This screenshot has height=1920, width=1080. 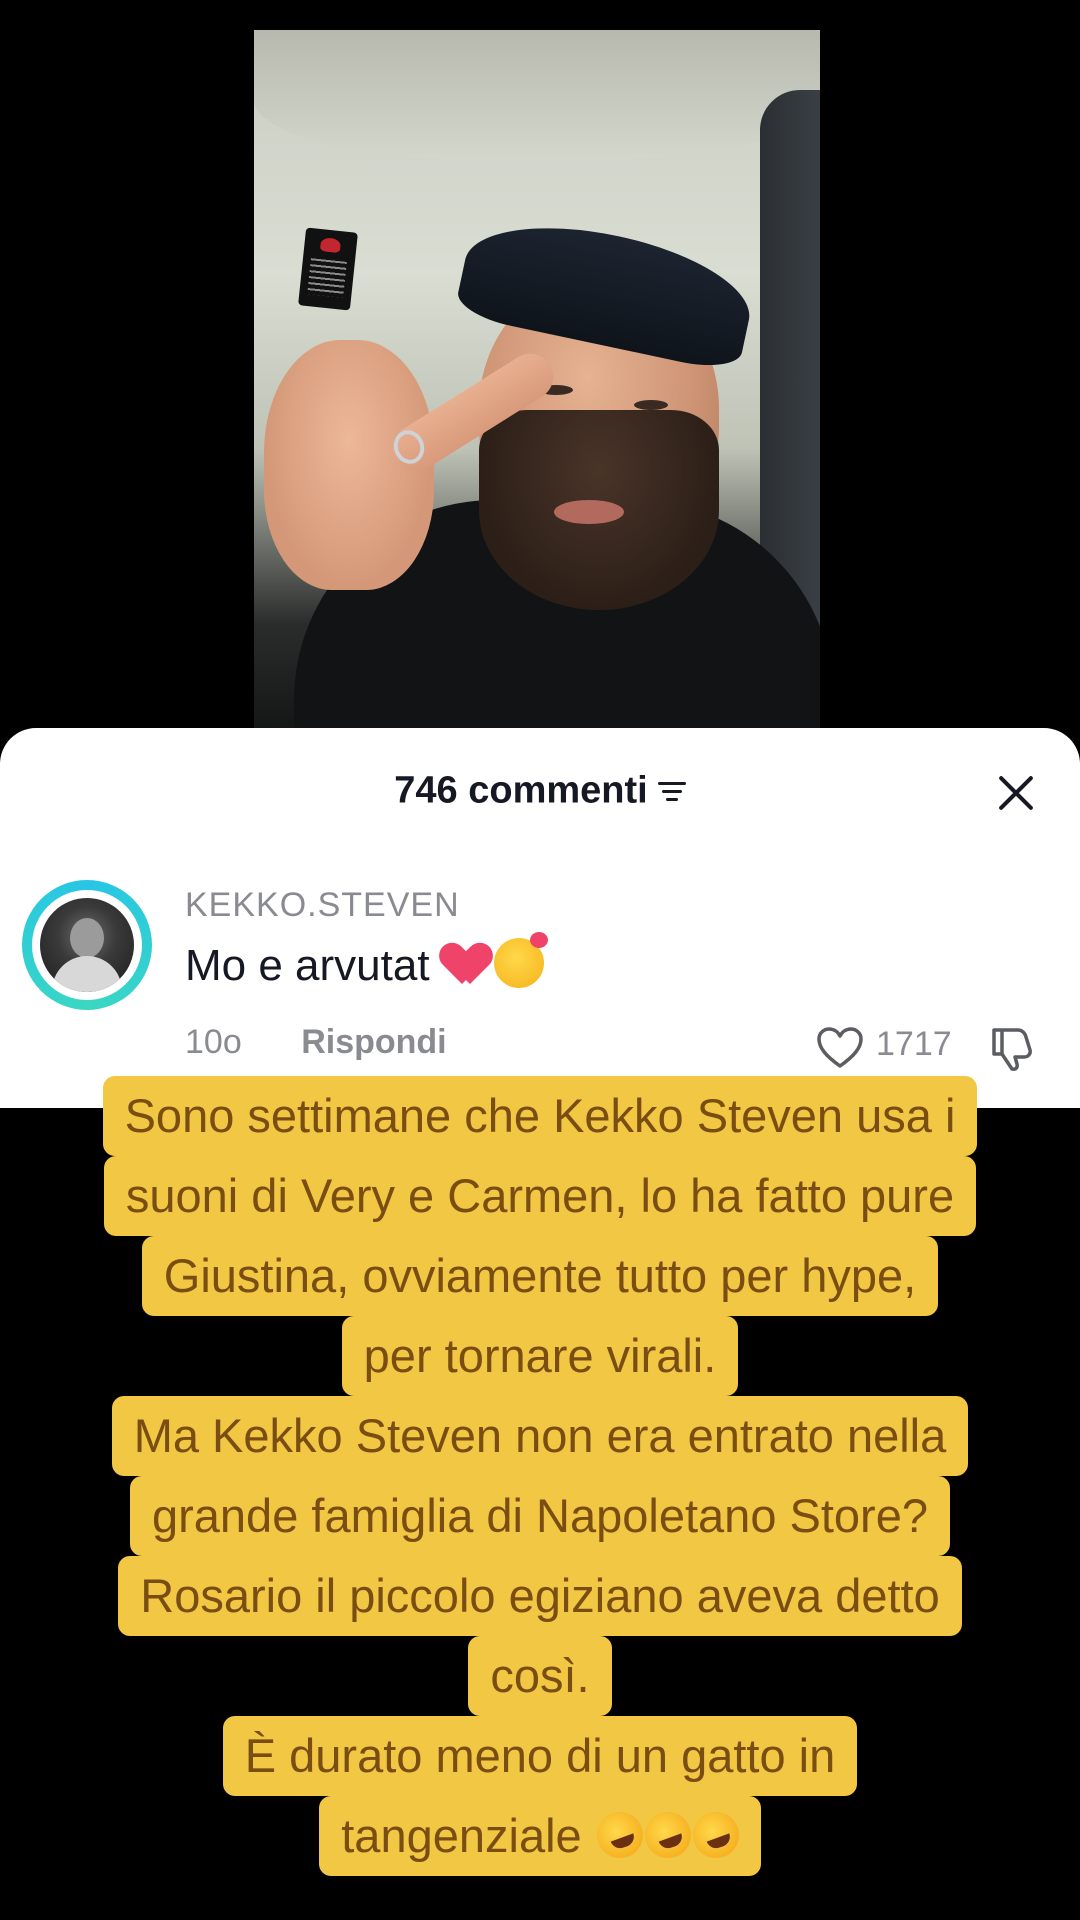 What do you see at coordinates (540, 1436) in the screenshot?
I see `caption-line: Ma Kekko Steven non era entrato nella` at bounding box center [540, 1436].